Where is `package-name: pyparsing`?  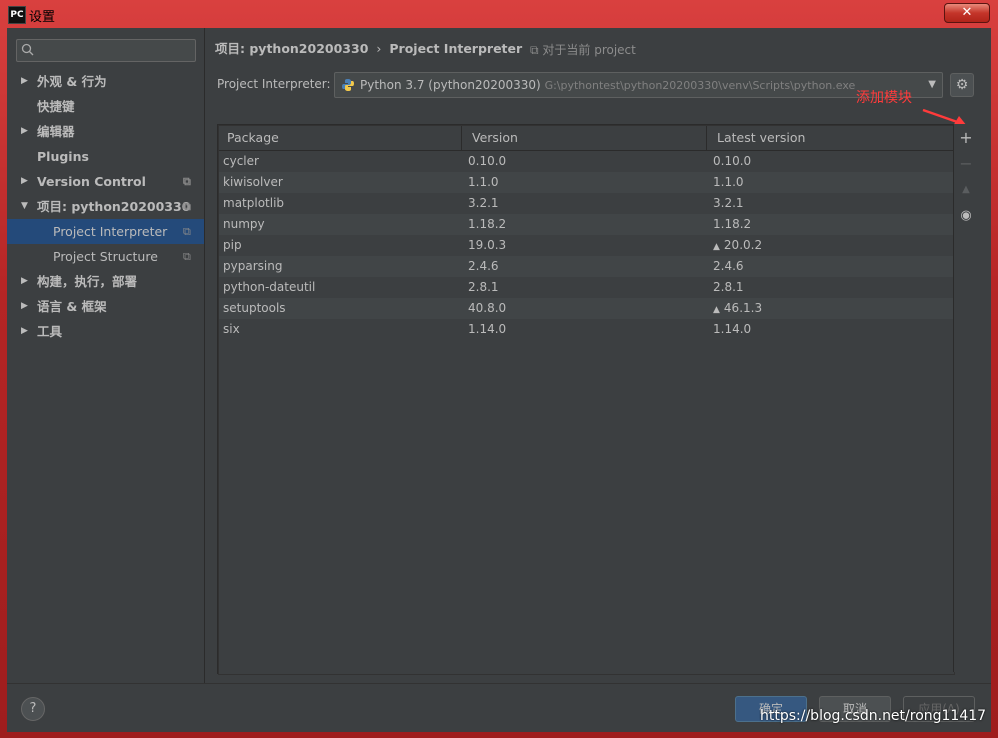 package-name: pyparsing is located at coordinates (253, 266).